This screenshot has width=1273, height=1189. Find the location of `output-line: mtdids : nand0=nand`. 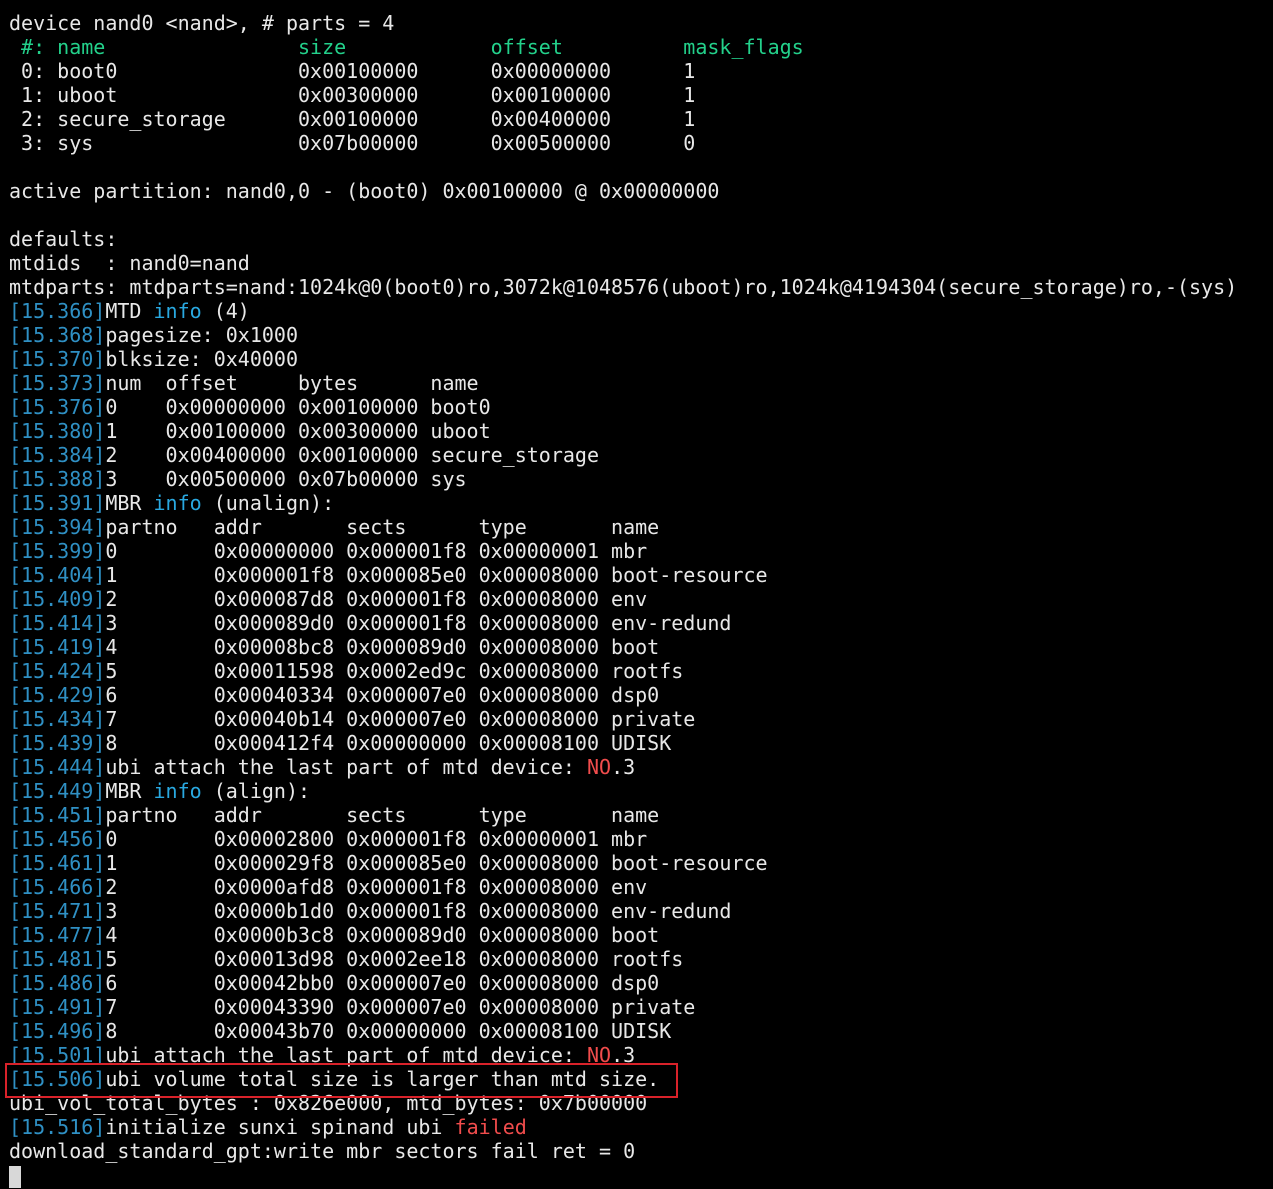

output-line: mtdids : nand0=nand is located at coordinates (129, 263).